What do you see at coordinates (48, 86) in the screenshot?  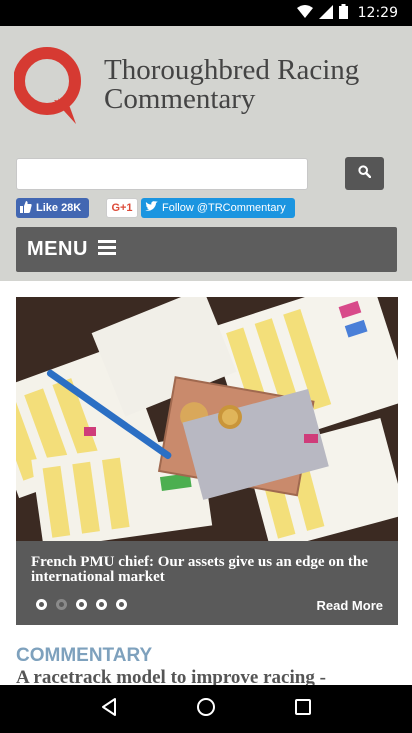 I see `logo-icon` at bounding box center [48, 86].